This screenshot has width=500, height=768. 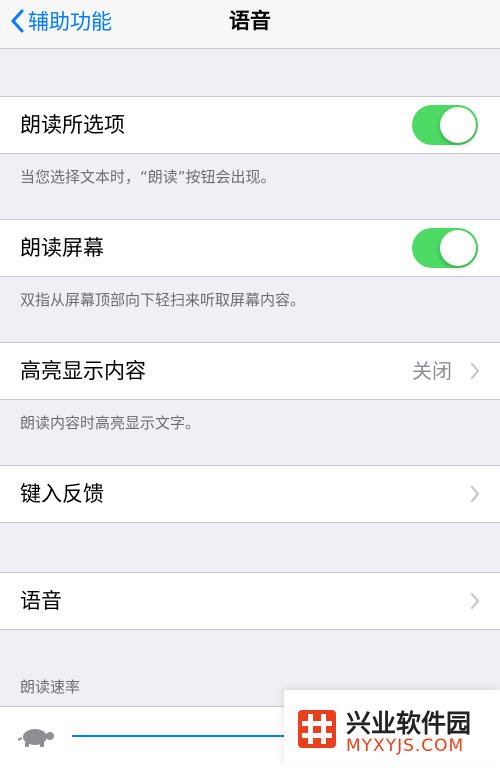 What do you see at coordinates (250, 125) in the screenshot?
I see `speak-selection-row: 朗读所选项` at bounding box center [250, 125].